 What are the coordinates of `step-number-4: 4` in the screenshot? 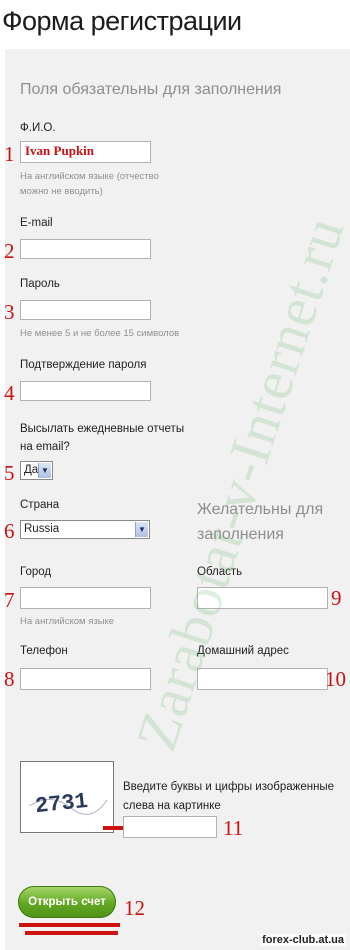 It's located at (9, 393).